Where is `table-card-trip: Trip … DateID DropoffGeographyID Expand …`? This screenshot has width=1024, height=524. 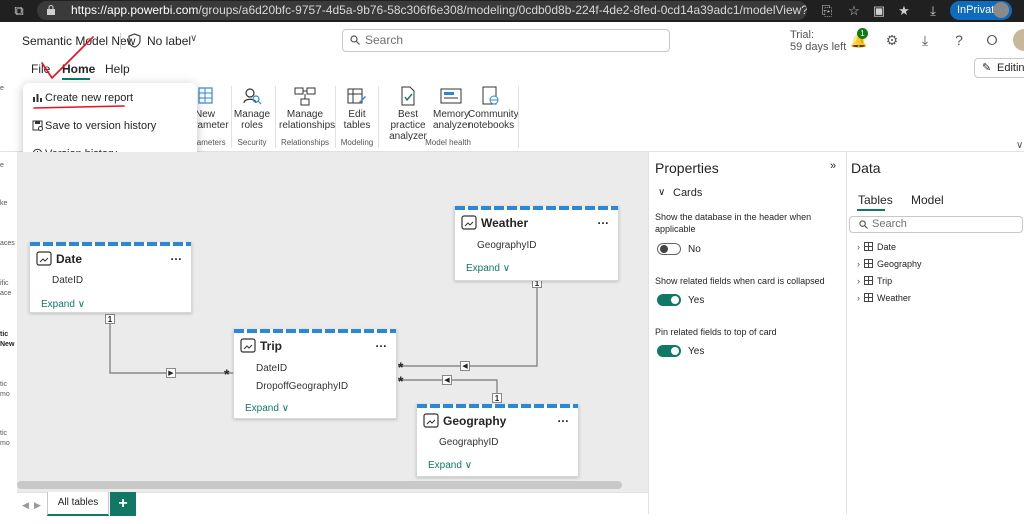
table-card-trip: Trip … DateID DropoffGeographyID Expand … is located at coordinates (315, 374).